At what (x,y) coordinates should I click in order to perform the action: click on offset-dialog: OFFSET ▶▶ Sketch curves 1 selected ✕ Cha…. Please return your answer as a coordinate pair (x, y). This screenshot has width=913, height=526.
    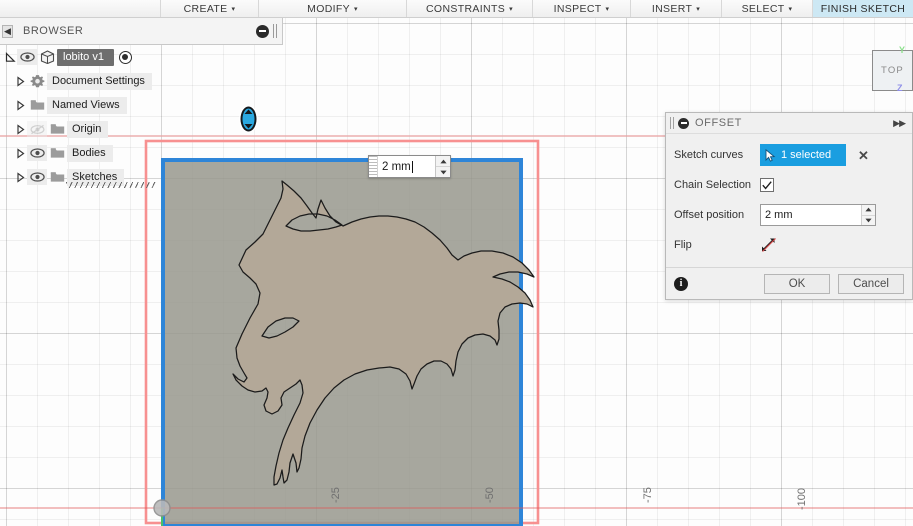
    Looking at the image, I should click on (789, 206).